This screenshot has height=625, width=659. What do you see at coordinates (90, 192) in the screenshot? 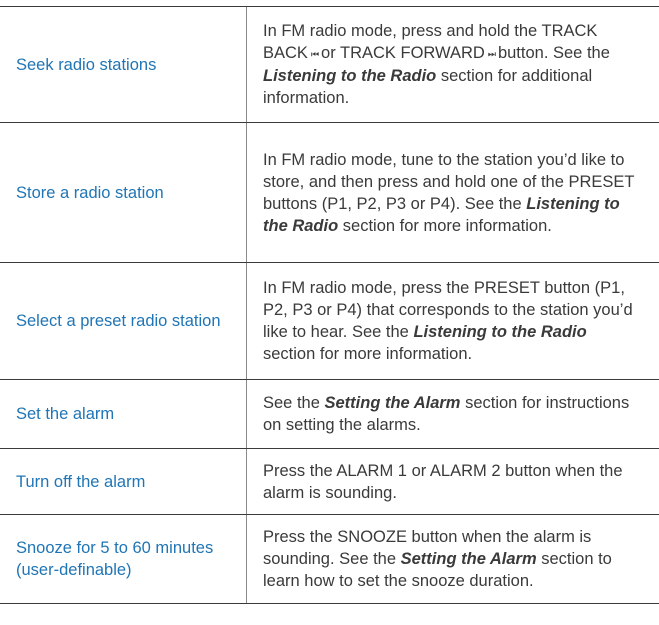
I see `task-label: Store a radio station` at bounding box center [90, 192].